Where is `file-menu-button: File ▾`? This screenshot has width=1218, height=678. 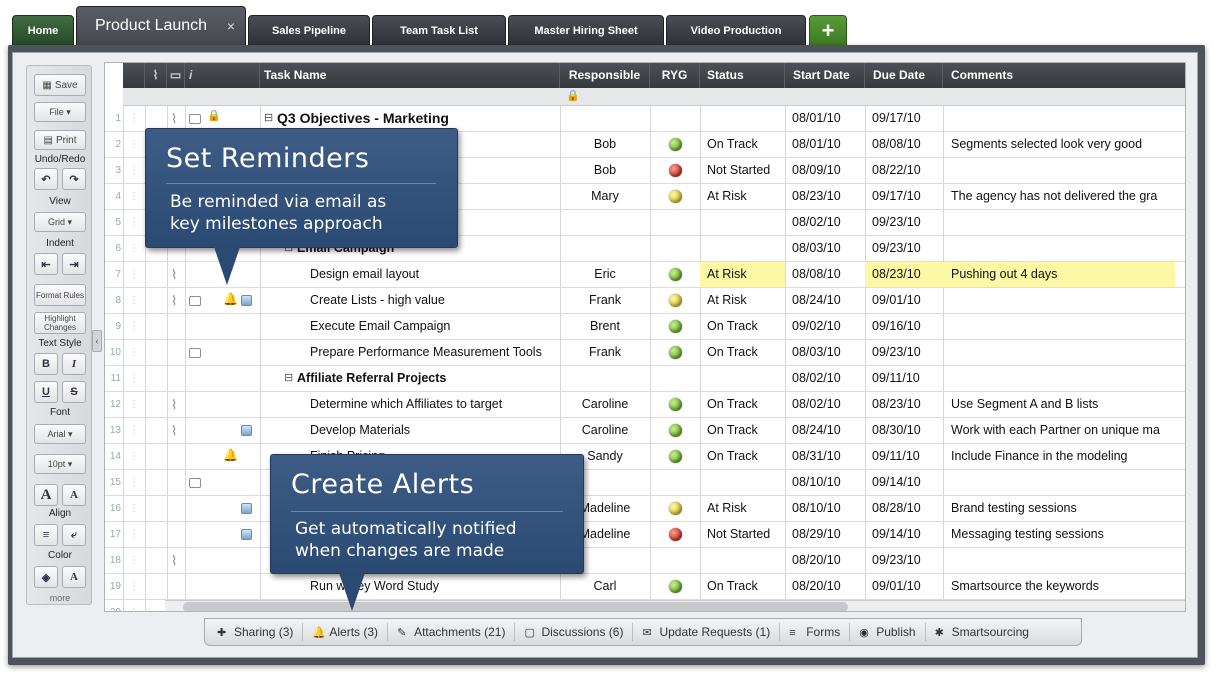
file-menu-button: File ▾ is located at coordinates (60, 112).